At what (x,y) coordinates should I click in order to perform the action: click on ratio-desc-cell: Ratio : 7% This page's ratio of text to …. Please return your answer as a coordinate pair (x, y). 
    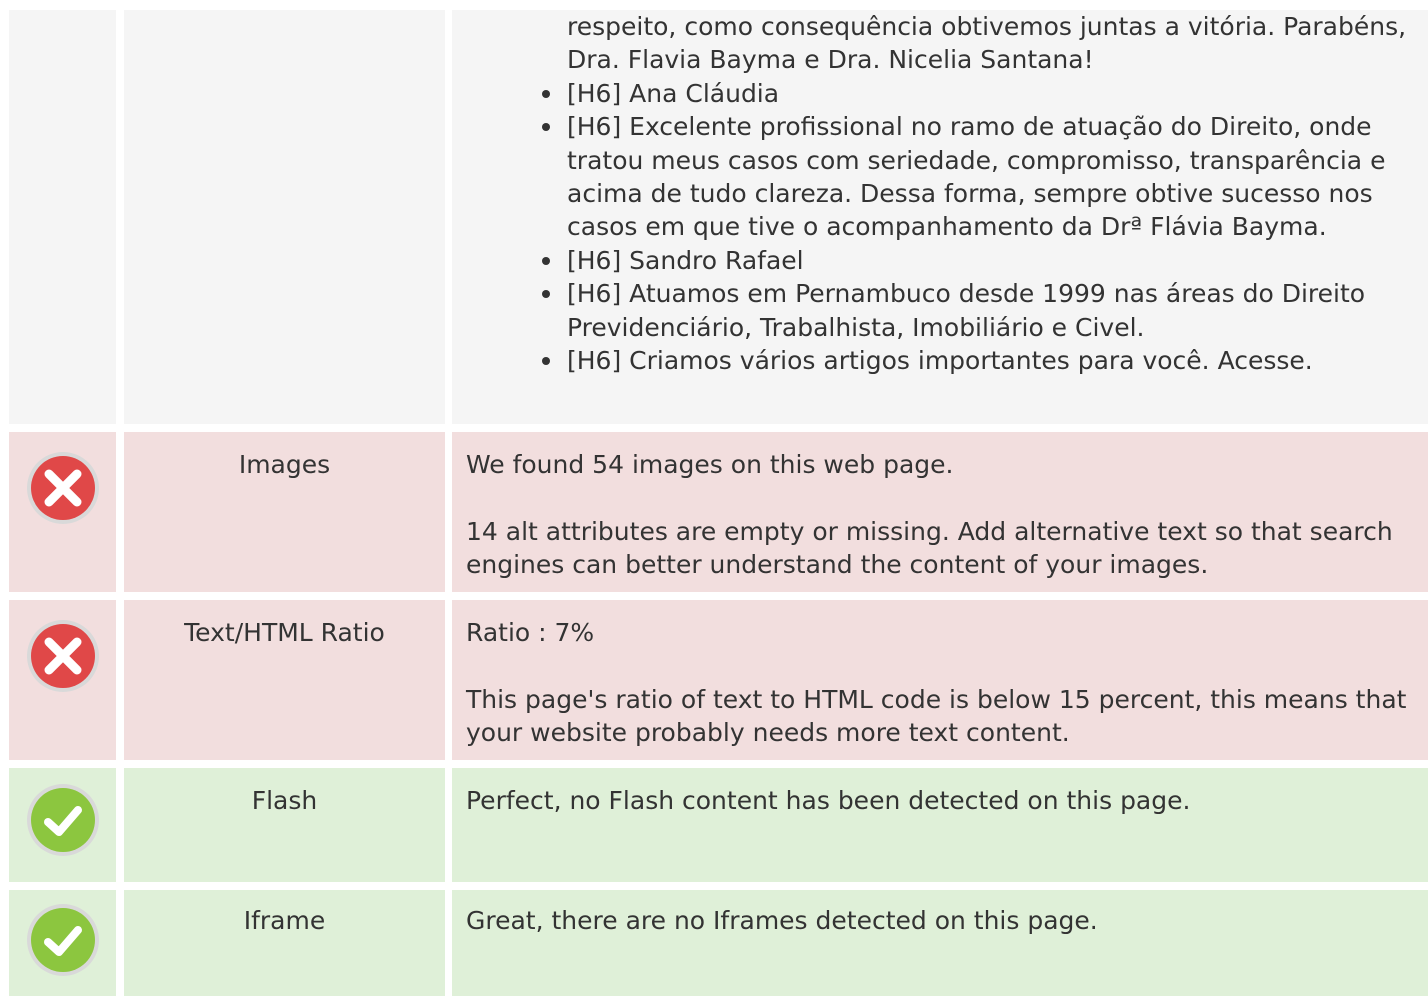
    Looking at the image, I should click on (940, 680).